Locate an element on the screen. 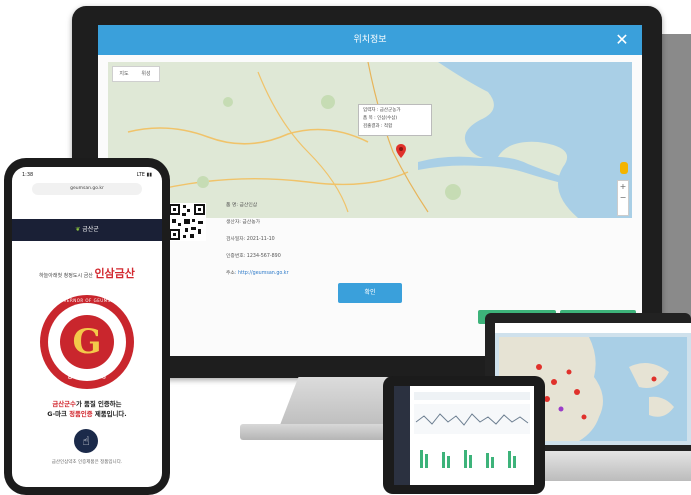 The width and height of the screenshot is (691, 495). street-view-icon is located at coordinates (624, 168).